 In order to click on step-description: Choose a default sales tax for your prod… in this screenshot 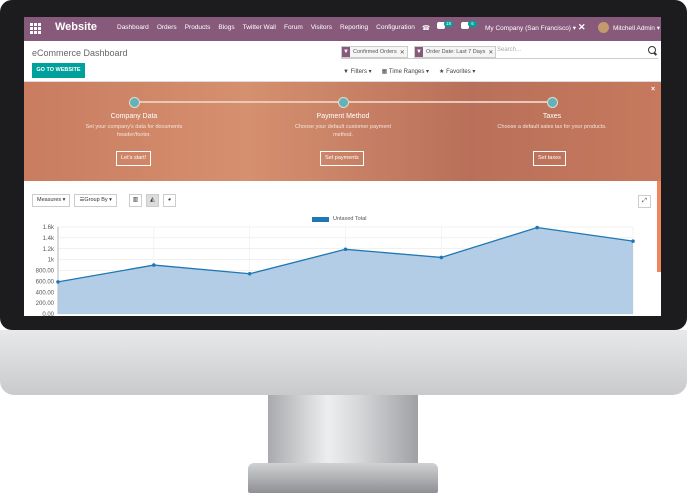, I will do `click(552, 127)`.